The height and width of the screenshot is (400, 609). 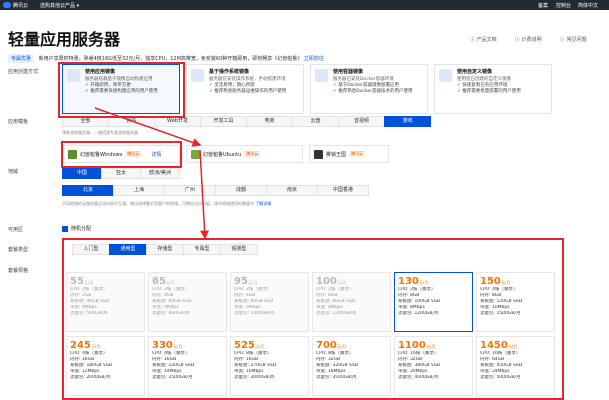 I want to click on nav-beian: 备案, so click(x=543, y=5).